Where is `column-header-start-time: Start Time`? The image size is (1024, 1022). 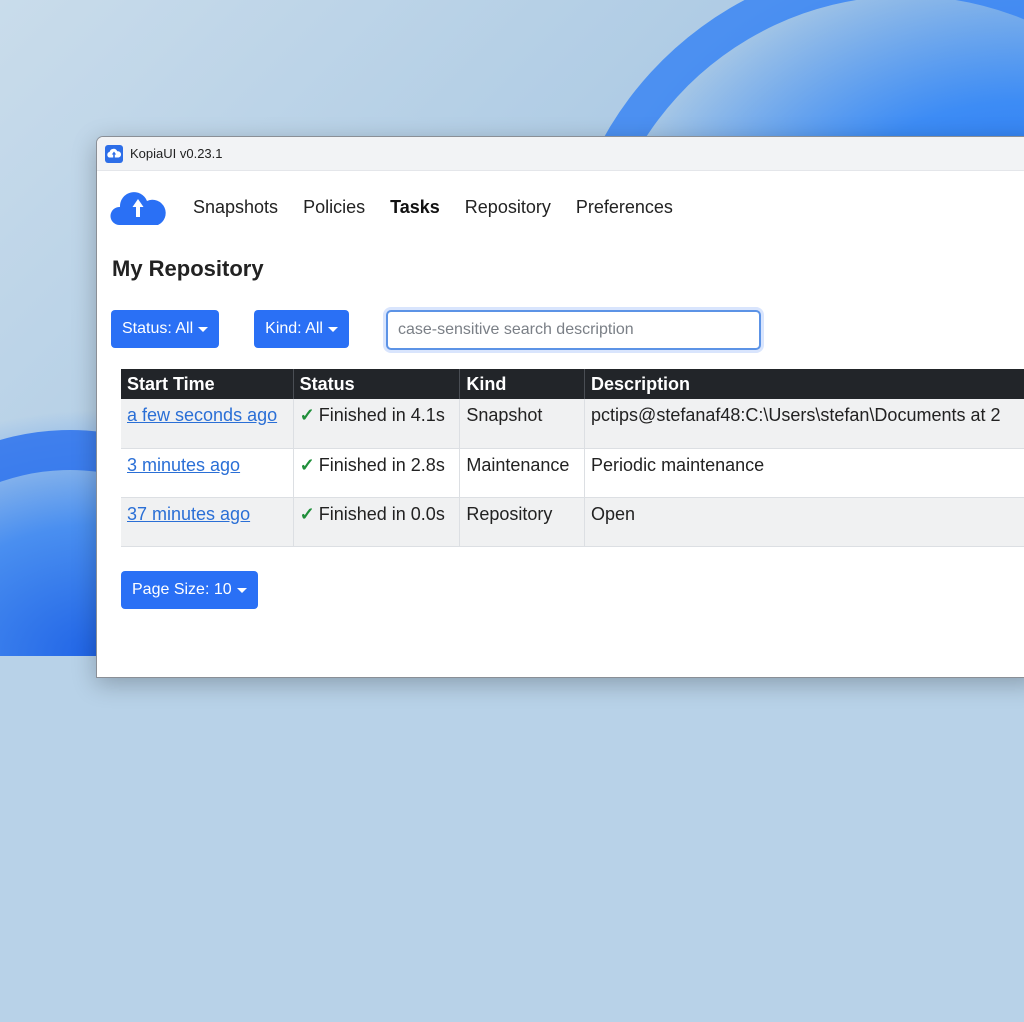
column-header-start-time: Start Time is located at coordinates (207, 384).